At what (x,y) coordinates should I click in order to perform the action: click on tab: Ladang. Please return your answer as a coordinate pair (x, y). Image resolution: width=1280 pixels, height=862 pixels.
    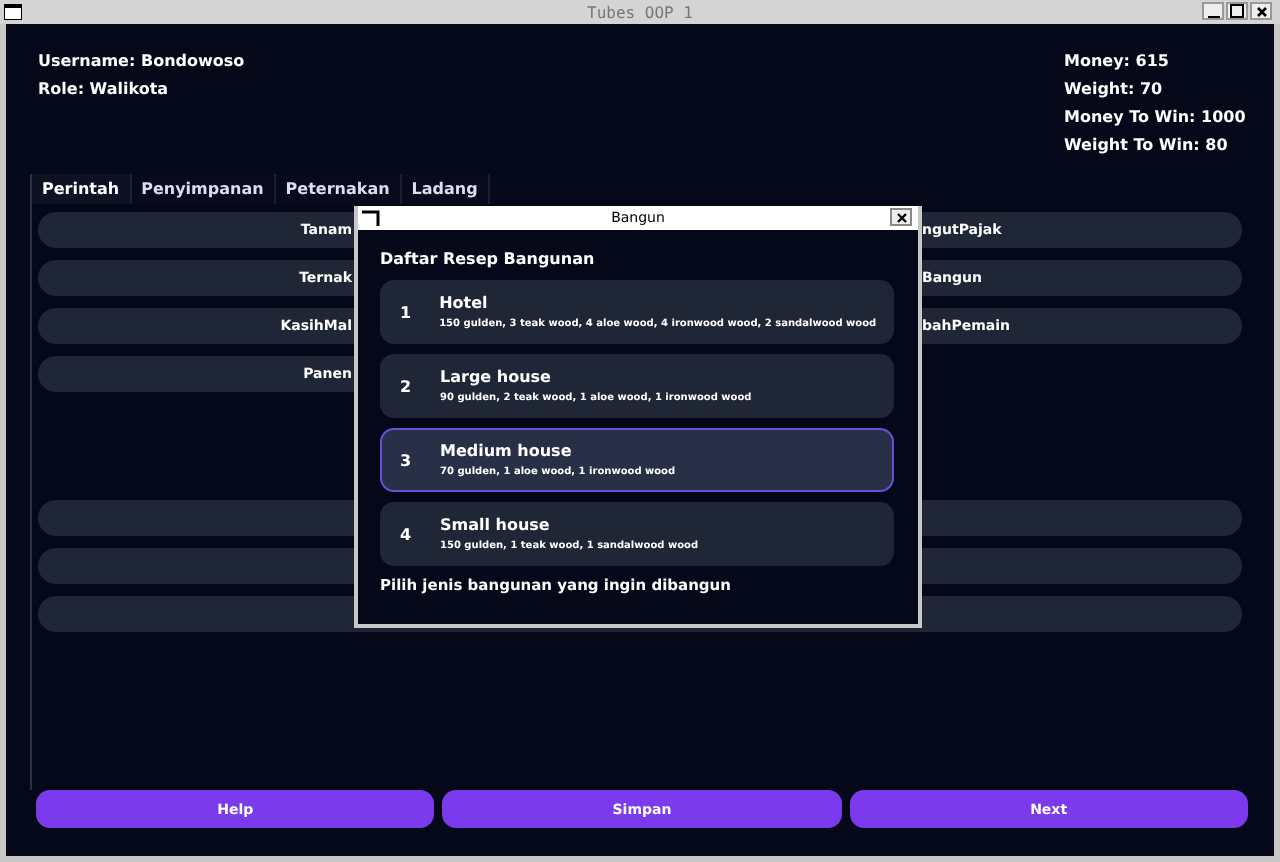
    Looking at the image, I should click on (445, 189).